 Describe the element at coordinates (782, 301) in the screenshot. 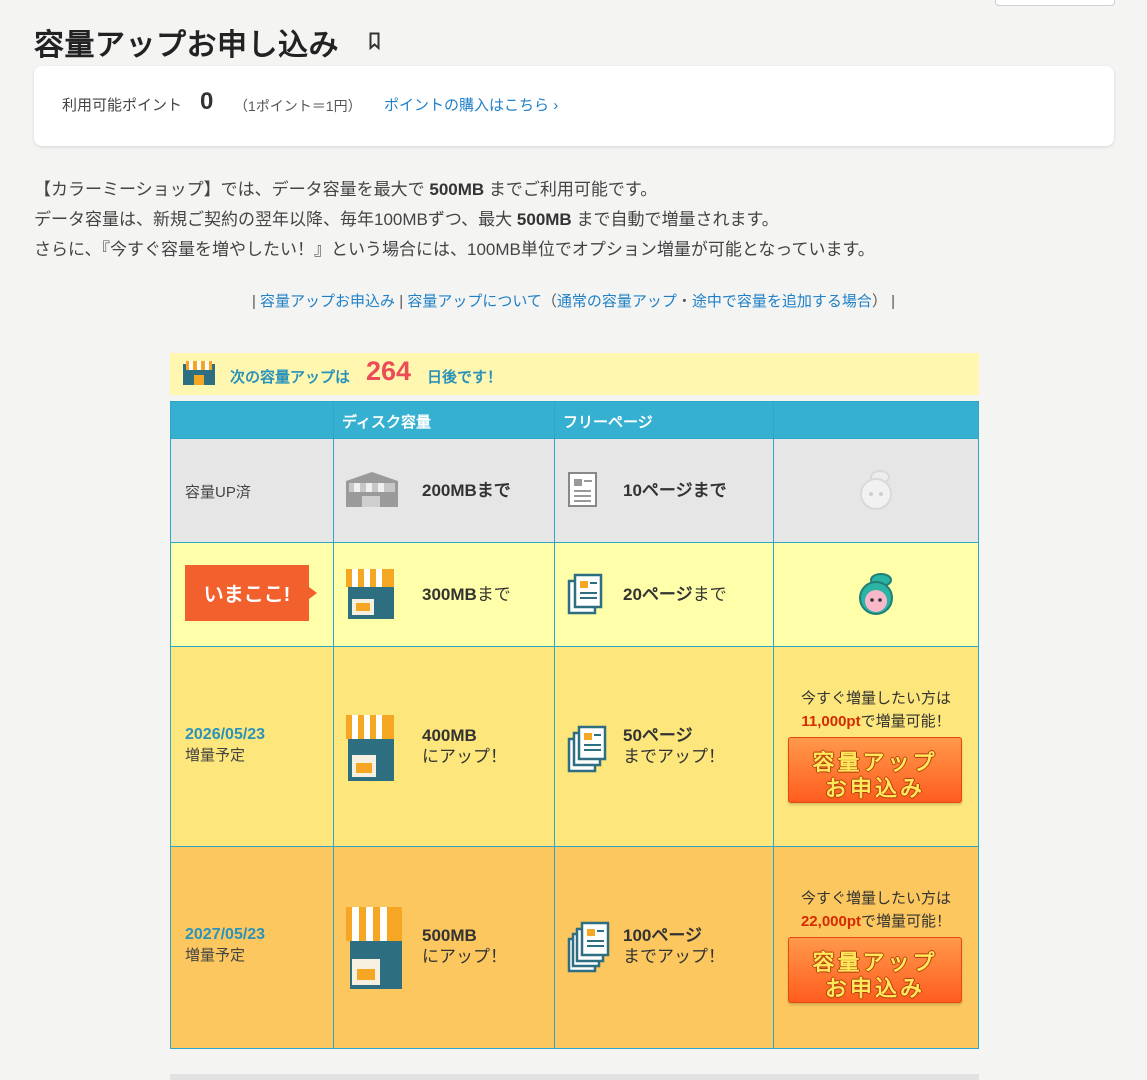

I see `nav-link-midway: 途中で容量を追加する場合` at that location.